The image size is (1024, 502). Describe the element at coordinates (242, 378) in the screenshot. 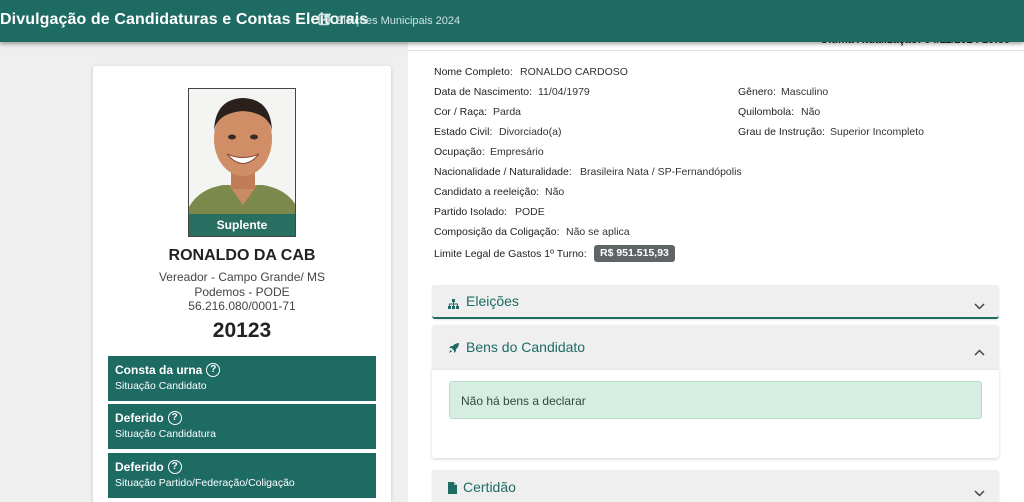

I see `status-box-candidate: Consta da urna? Situação Candidato` at that location.